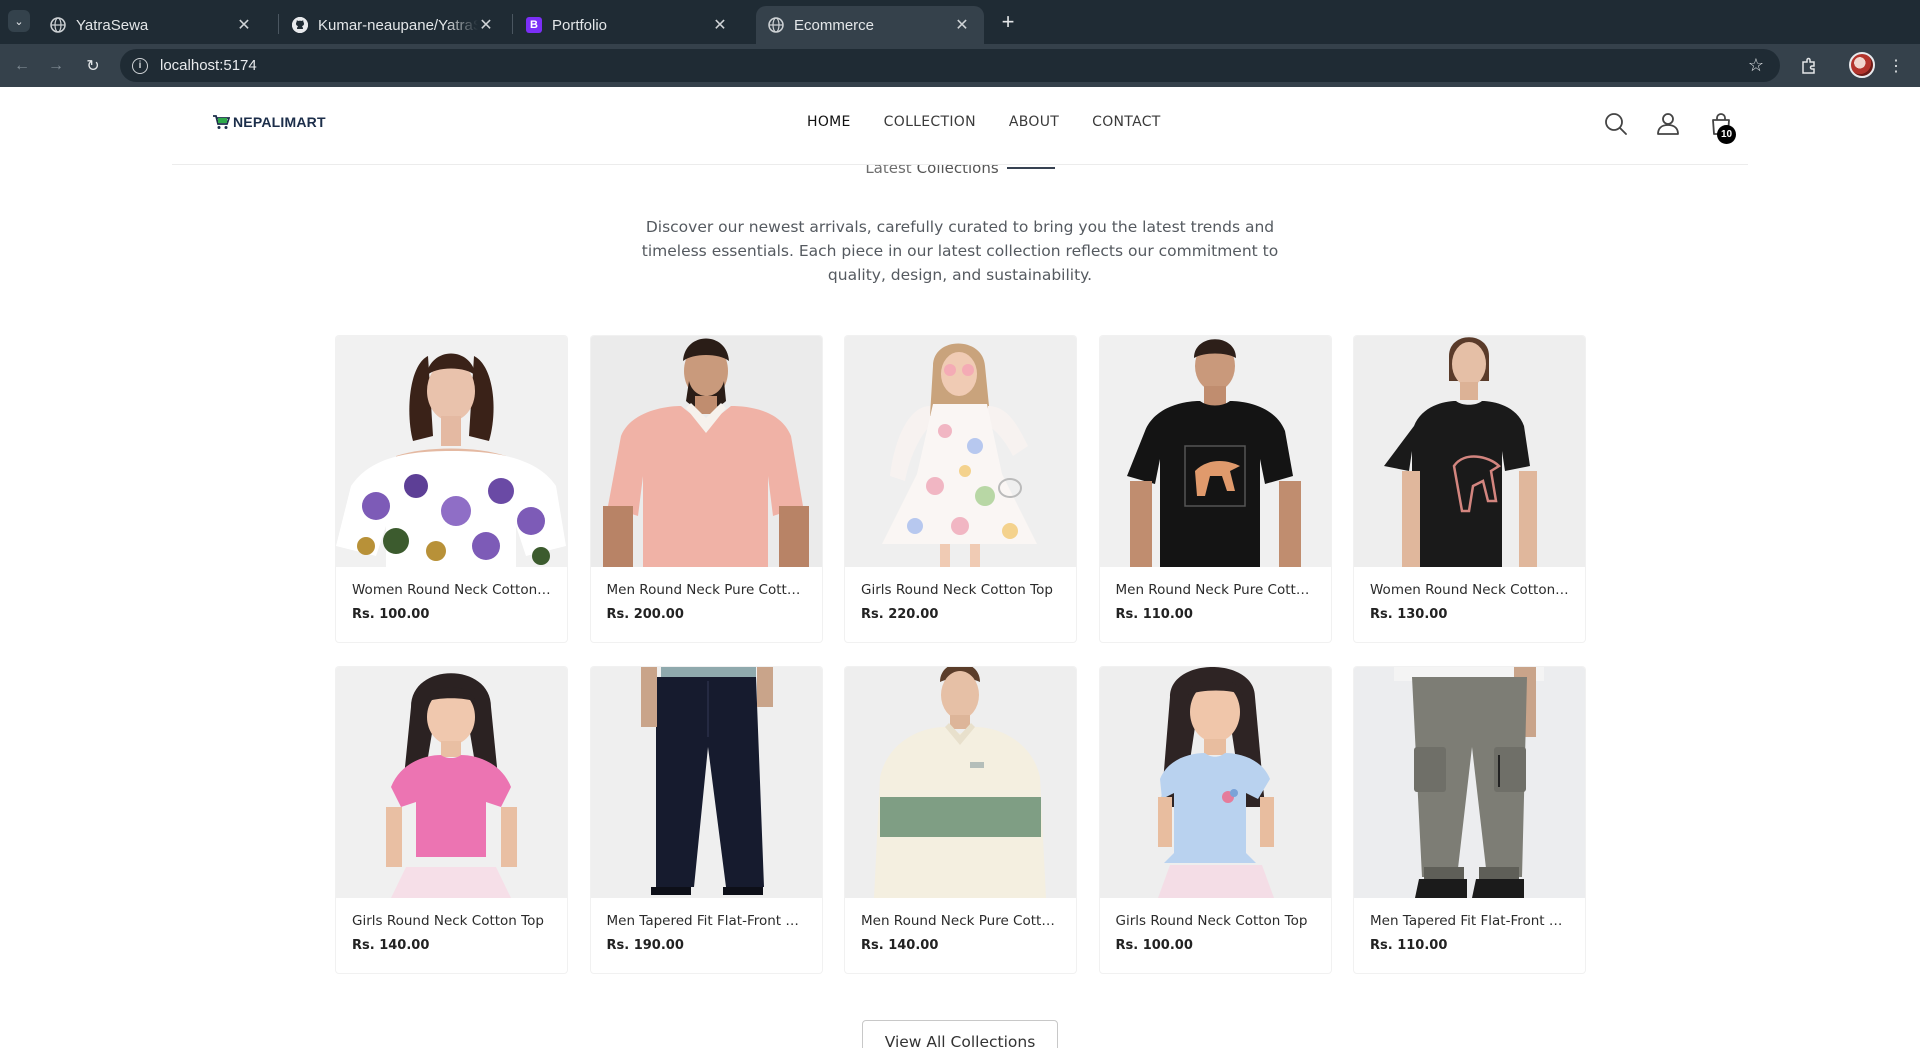 The width and height of the screenshot is (1920, 1048). Describe the element at coordinates (1126, 122) in the screenshot. I see `nav-contact: CONTACT` at that location.